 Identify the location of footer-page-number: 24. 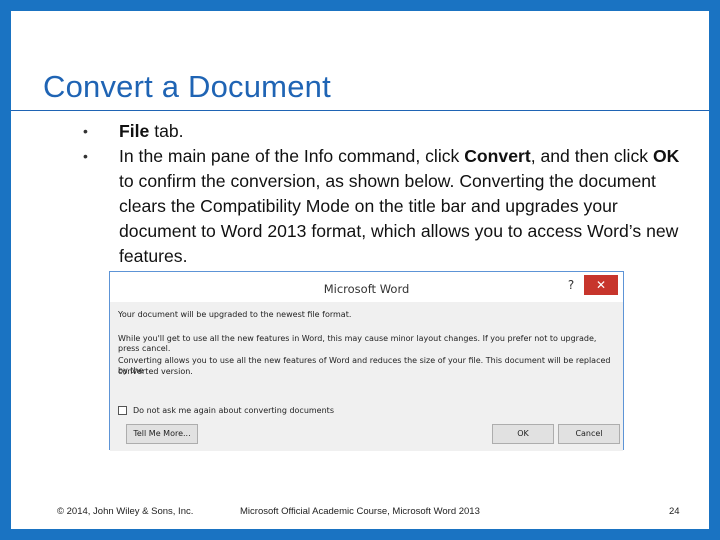
(674, 511).